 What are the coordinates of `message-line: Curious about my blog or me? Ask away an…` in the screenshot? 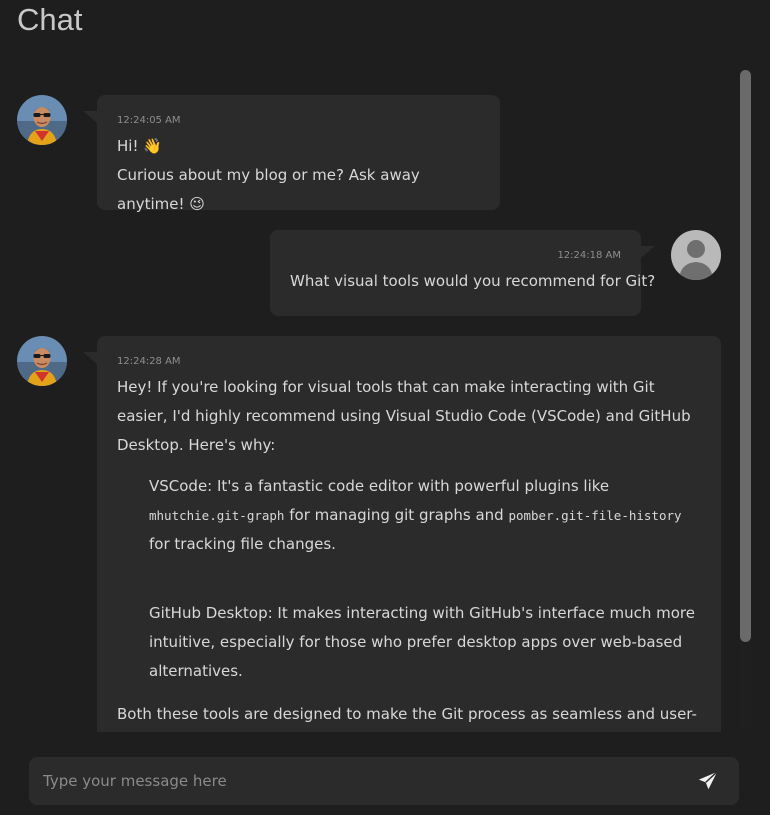 It's located at (268, 189).